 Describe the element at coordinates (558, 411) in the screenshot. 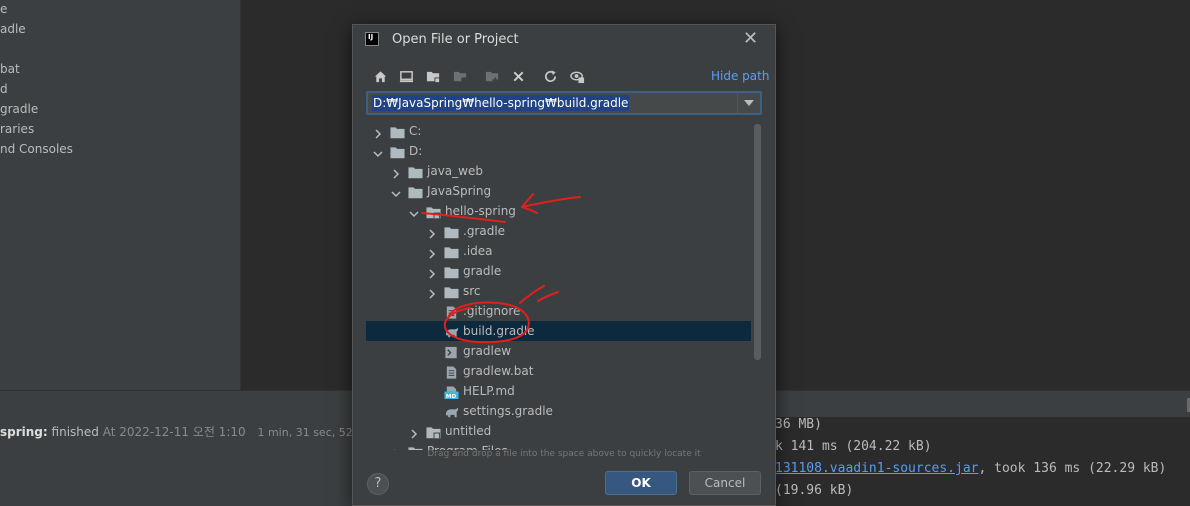

I see `tree-row: settings.gradle` at that location.